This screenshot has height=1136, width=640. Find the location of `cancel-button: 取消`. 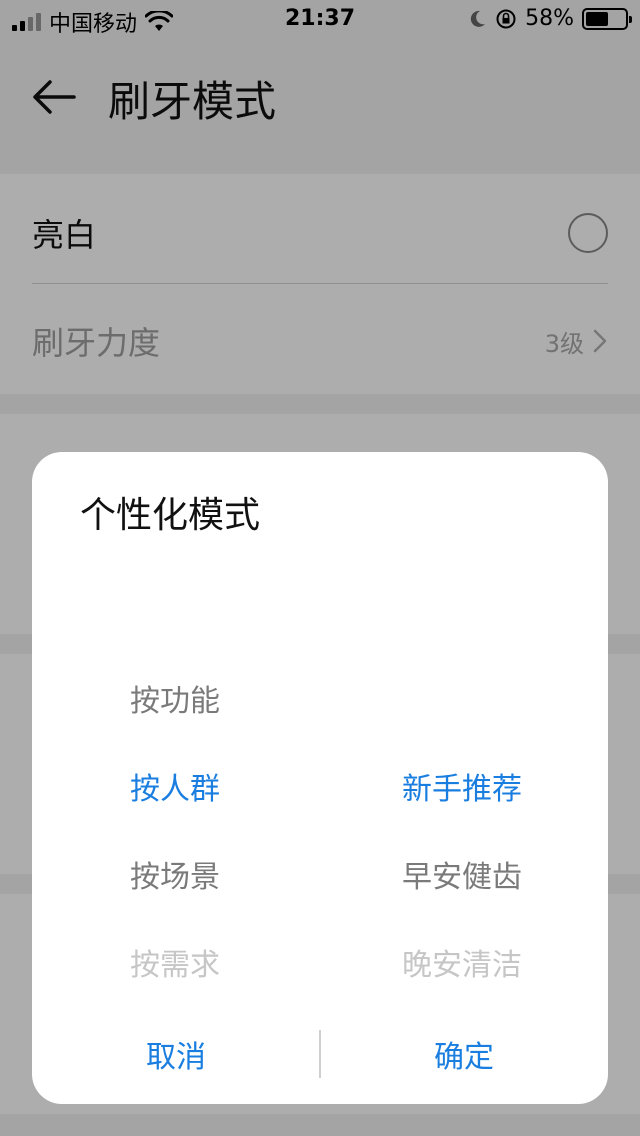

cancel-button: 取消 is located at coordinates (176, 1054).